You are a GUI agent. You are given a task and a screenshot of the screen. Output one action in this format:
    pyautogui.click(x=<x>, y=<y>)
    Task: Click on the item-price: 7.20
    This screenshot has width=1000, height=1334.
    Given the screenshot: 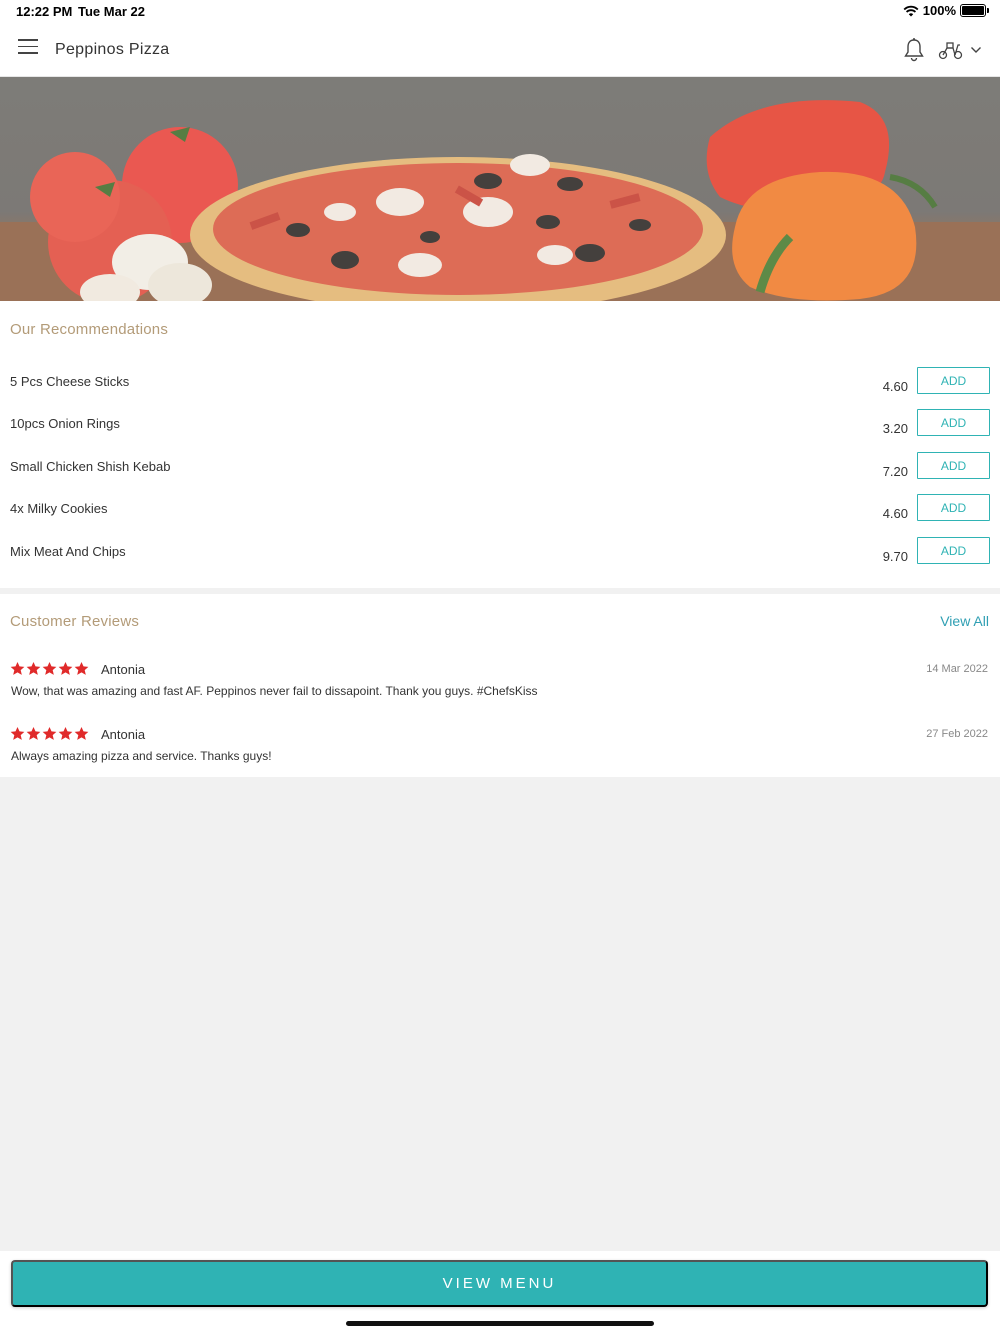 What is the action you would take?
    pyautogui.click(x=895, y=471)
    